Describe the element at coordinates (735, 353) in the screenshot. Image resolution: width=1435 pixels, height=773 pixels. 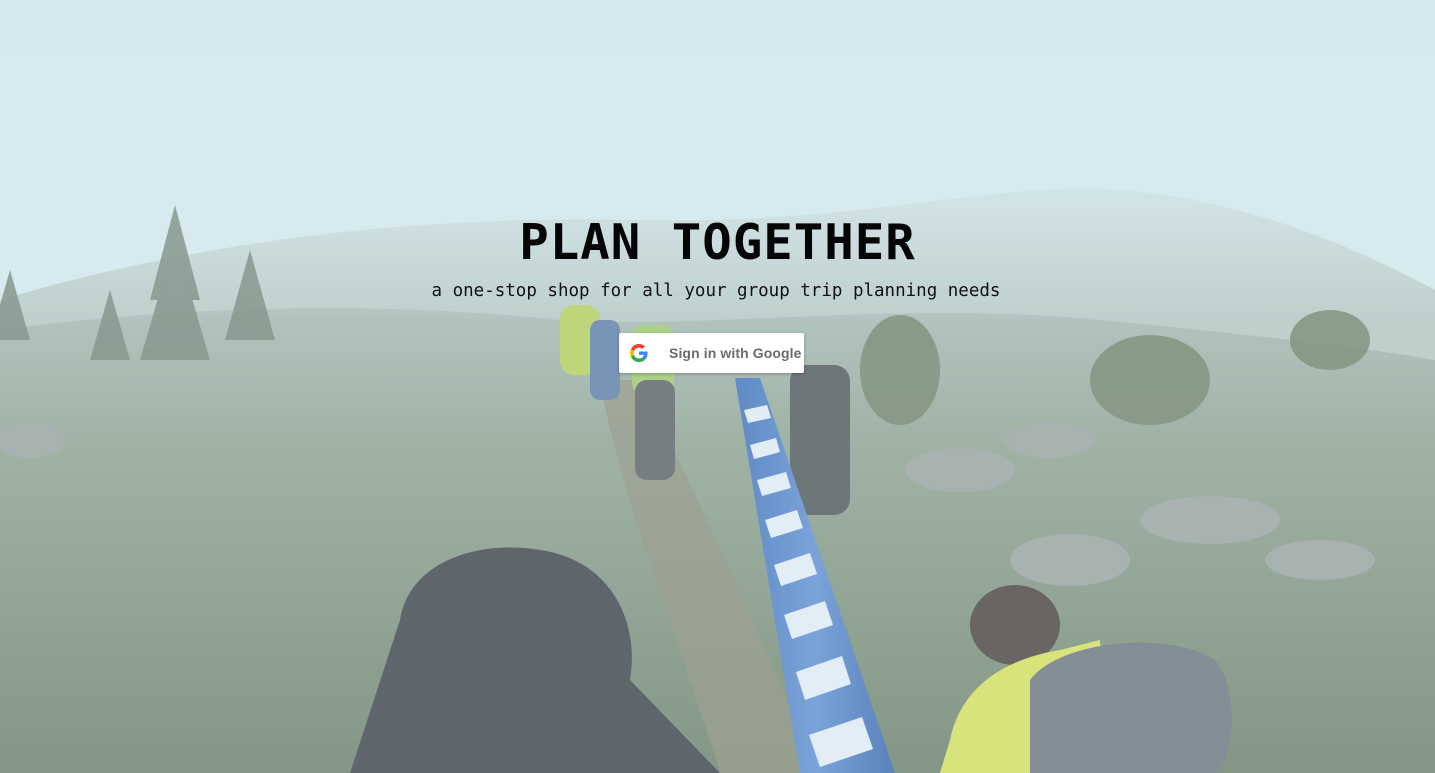
I see `google-signin-label: Sign in with Google` at that location.